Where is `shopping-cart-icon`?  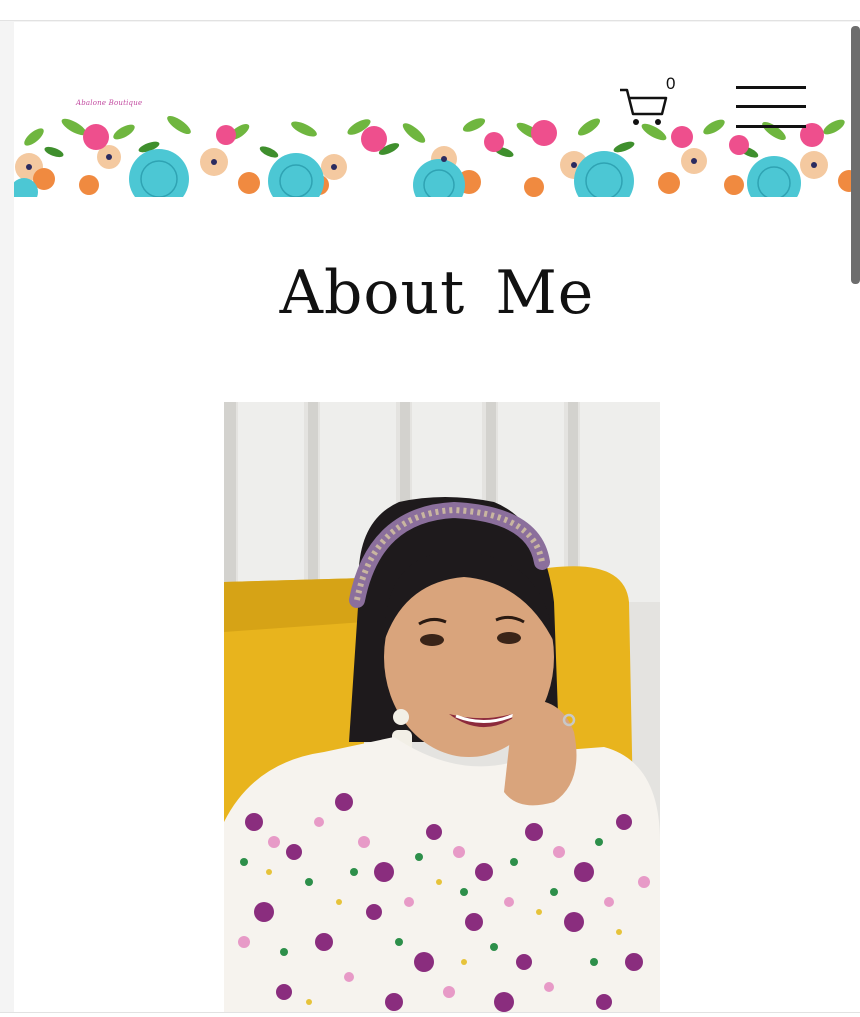 shopping-cart-icon is located at coordinates (643, 106).